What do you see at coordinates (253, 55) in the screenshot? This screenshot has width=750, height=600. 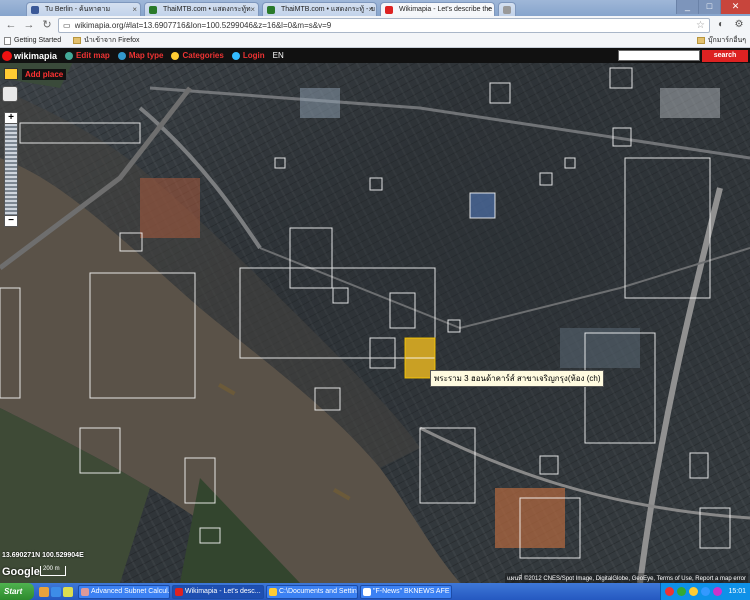 I see `menu-item-label: Login` at bounding box center [253, 55].